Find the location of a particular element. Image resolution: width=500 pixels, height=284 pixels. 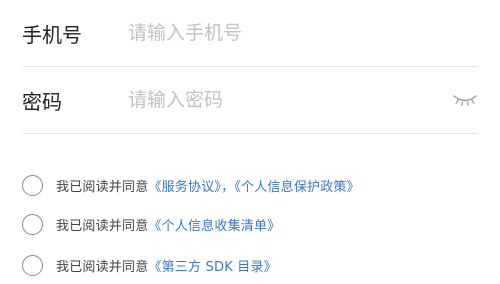

privacy-policy-link: 《个人信息保护政策》 is located at coordinates (297, 187).